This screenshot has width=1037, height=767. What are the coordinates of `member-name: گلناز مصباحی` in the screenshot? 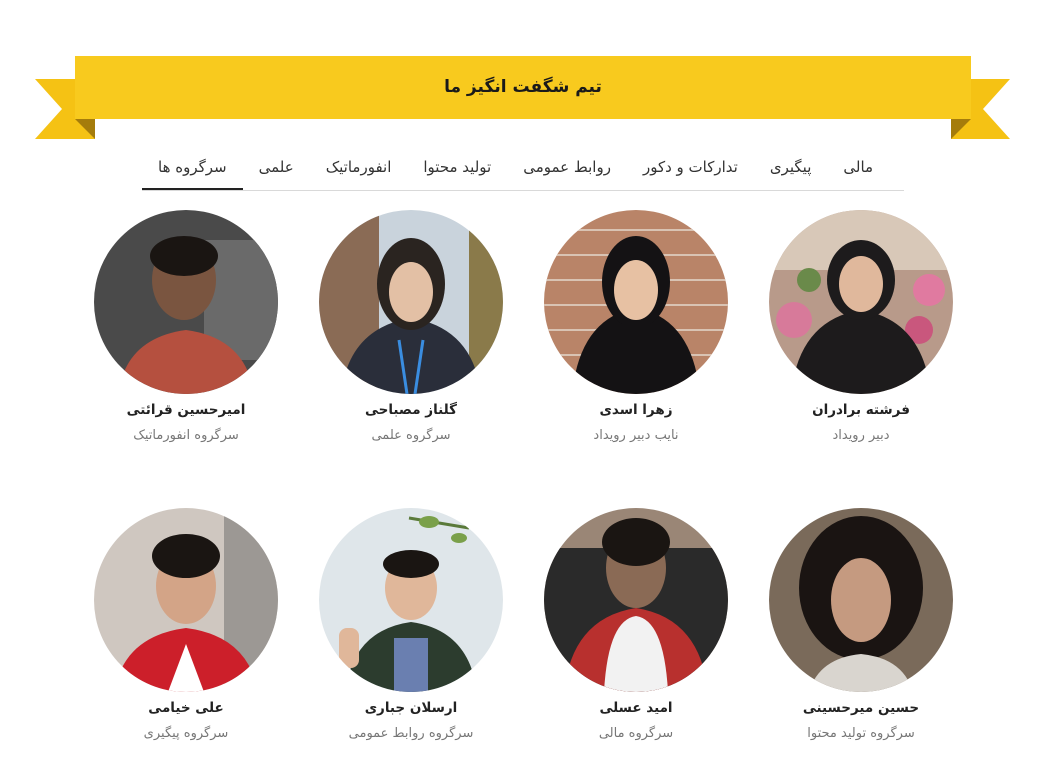 It's located at (411, 410).